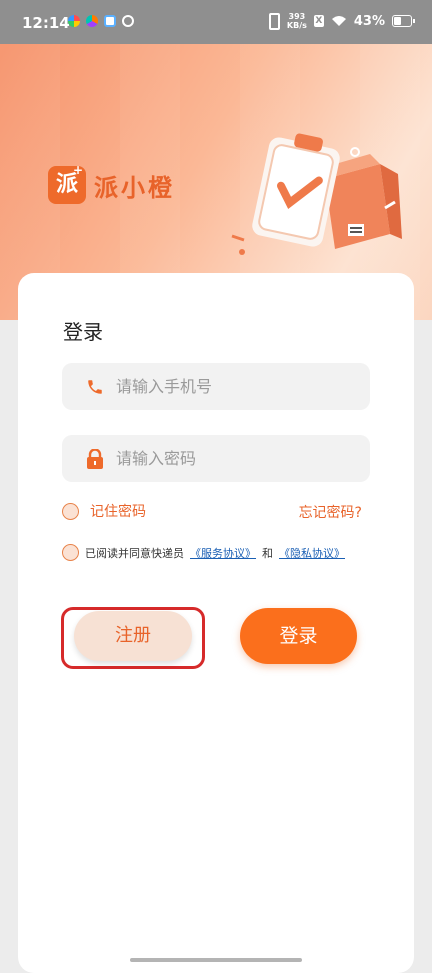  Describe the element at coordinates (70, 552) in the screenshot. I see `agreement-radio` at that location.